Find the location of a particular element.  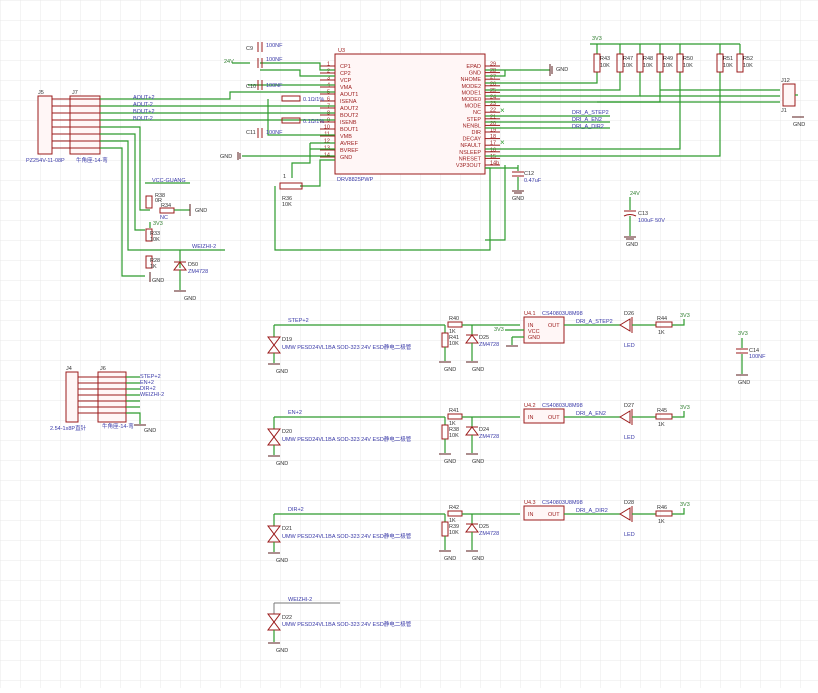

u3-pin-num: 21 is located at coordinates (493, 117).